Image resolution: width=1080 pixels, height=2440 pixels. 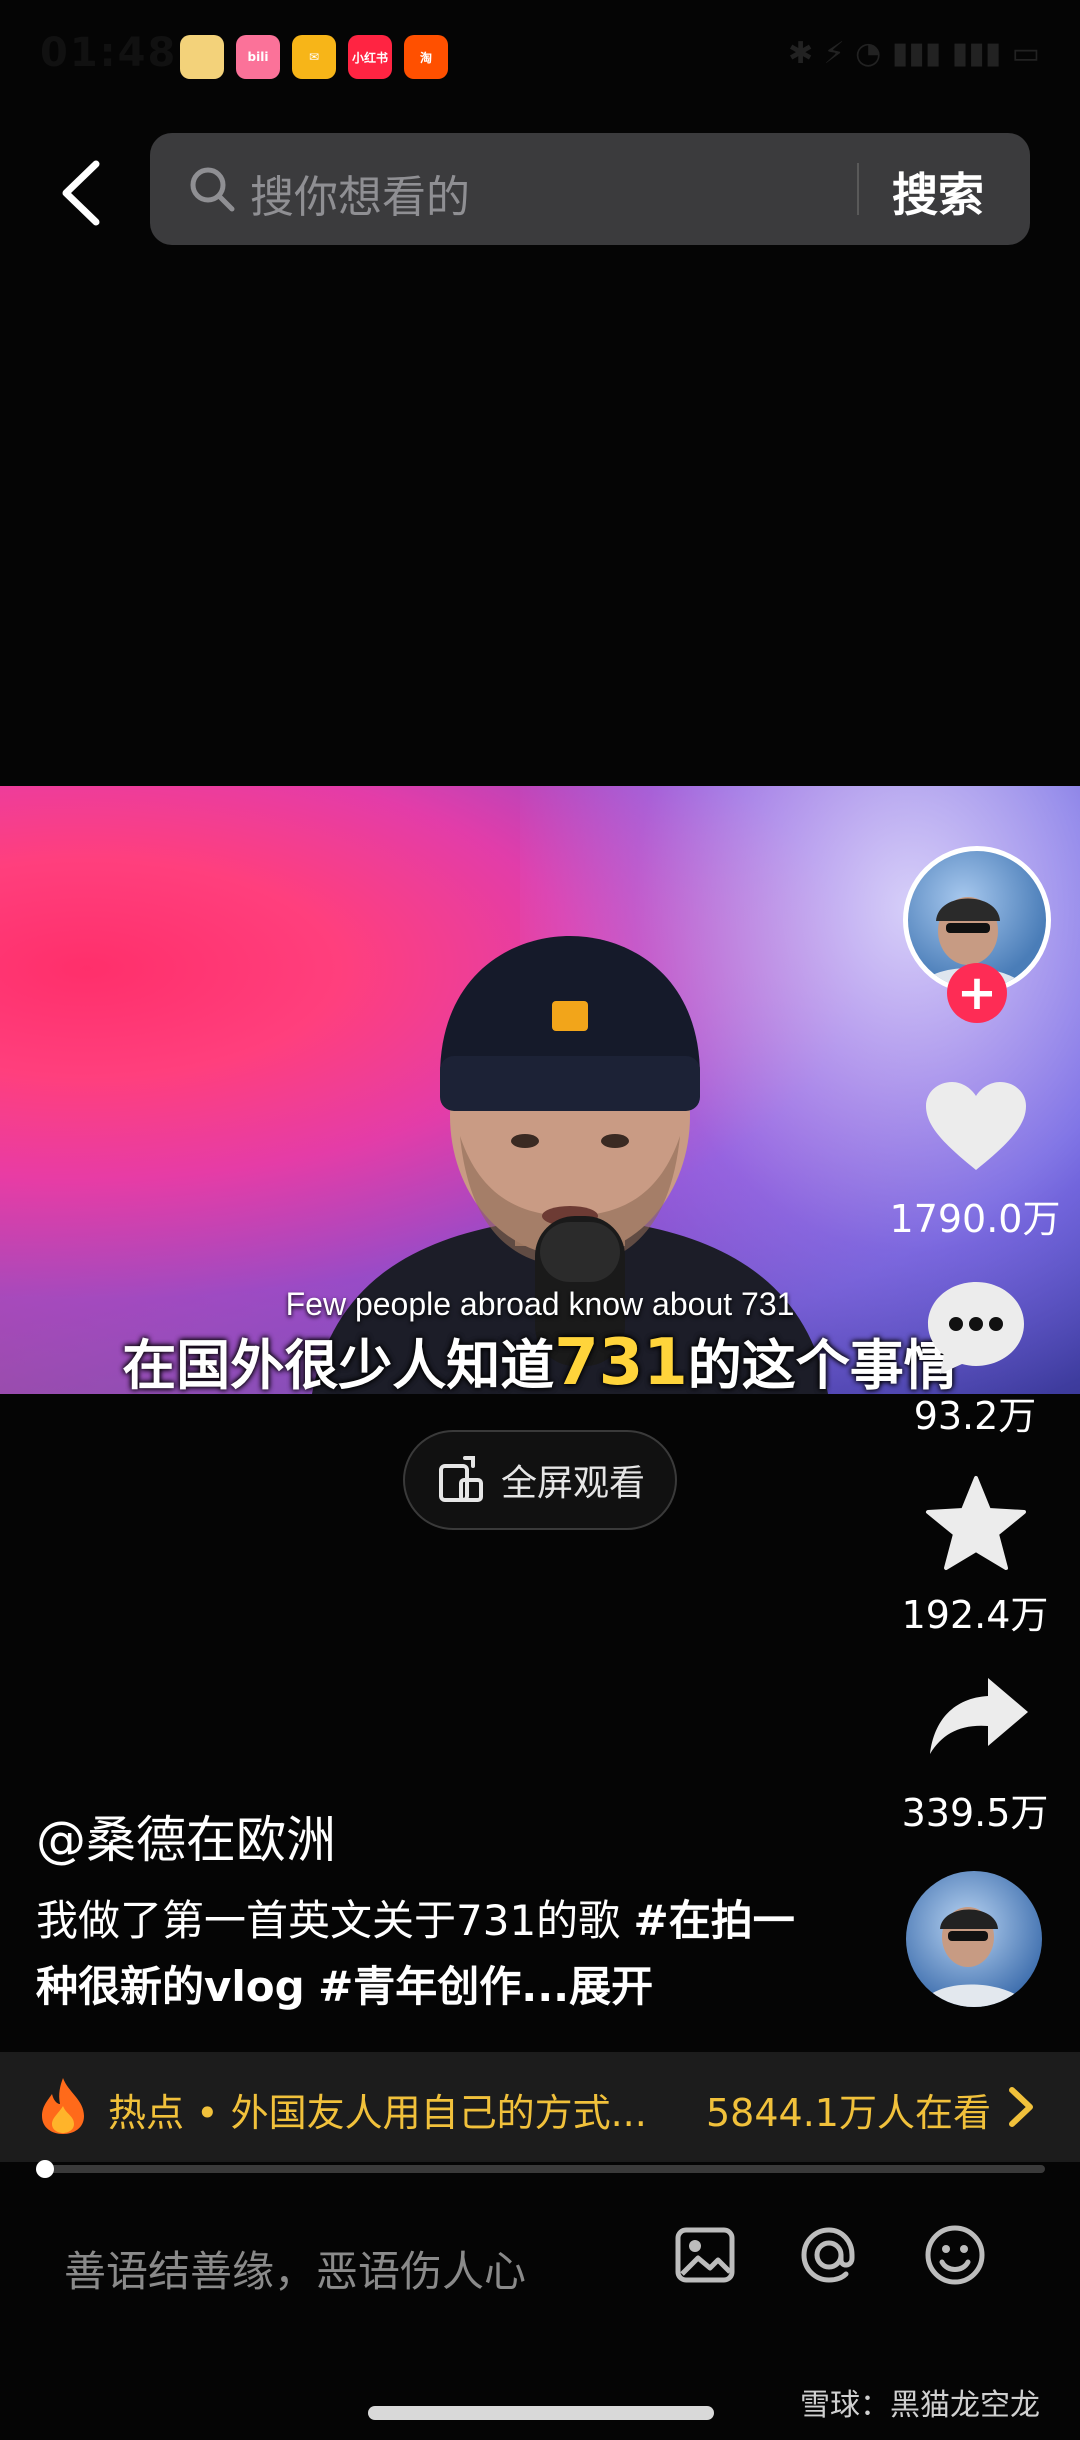 I want to click on share-count: 339.5万, so click(x=975, y=1813).